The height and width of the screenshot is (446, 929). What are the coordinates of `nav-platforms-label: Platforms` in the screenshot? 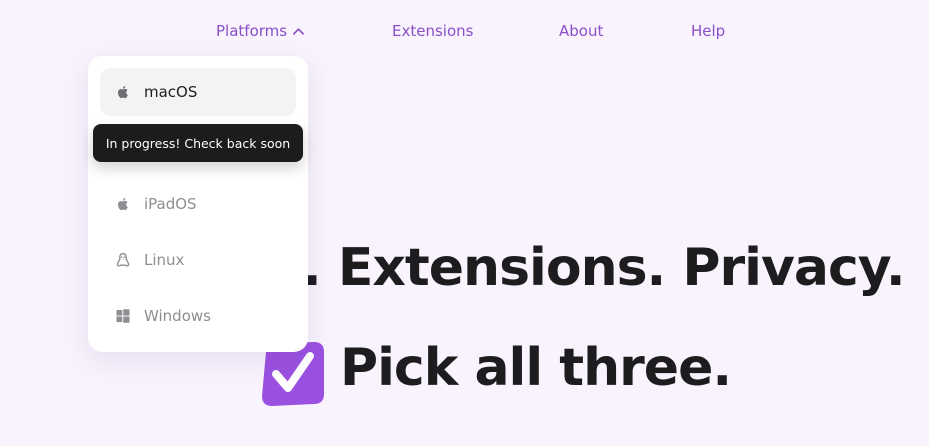 It's located at (252, 31).